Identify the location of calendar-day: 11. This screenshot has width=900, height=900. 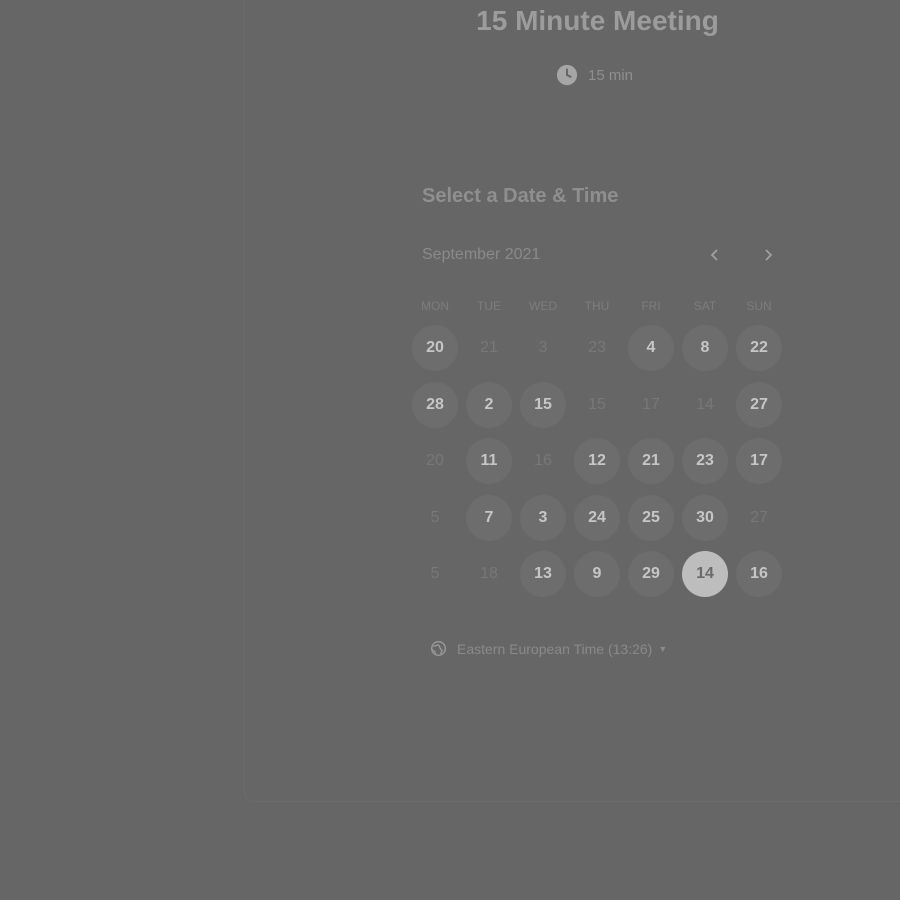
(489, 461).